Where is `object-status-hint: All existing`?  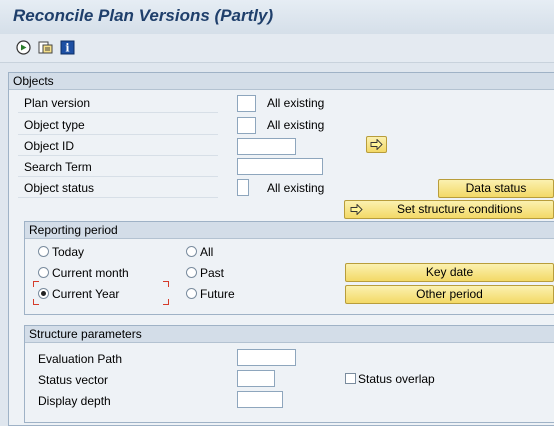
object-status-hint: All existing is located at coordinates (296, 188).